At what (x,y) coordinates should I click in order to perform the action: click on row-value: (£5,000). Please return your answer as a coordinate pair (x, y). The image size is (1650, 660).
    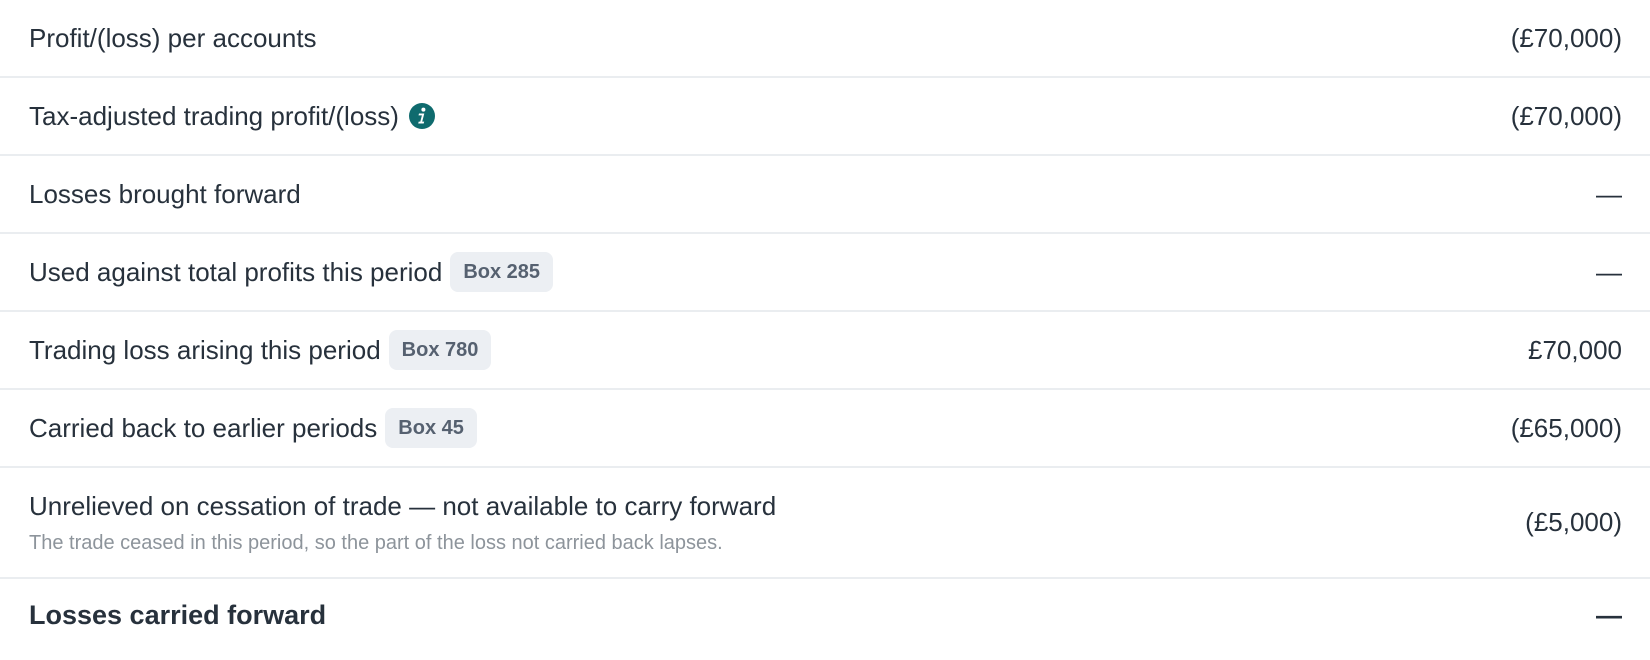
    Looking at the image, I should click on (1573, 522).